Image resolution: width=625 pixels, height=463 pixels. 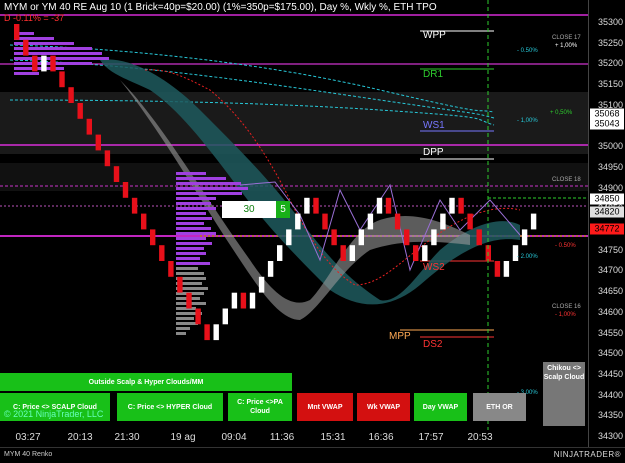 I want to click on price-tag: 34772, so click(x=607, y=229).